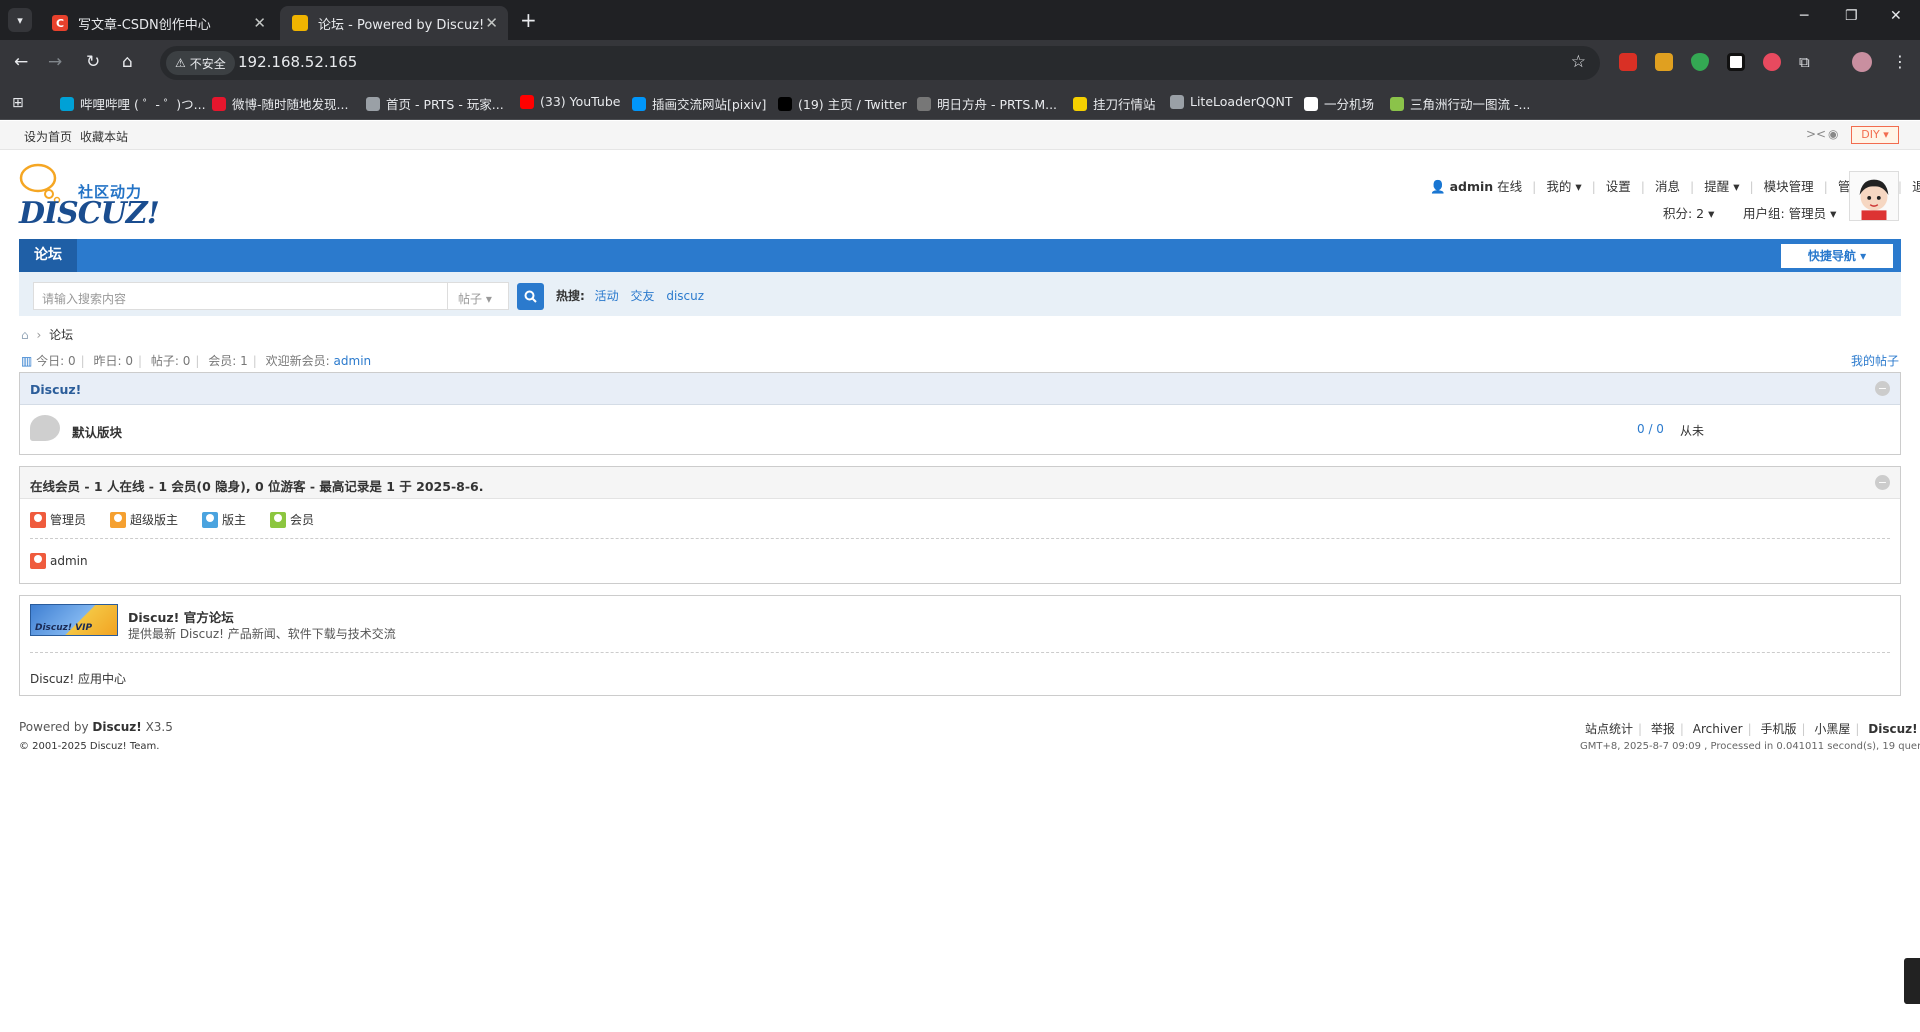  Describe the element at coordinates (61, 335) in the screenshot. I see `breadcrumb-current: 论坛` at that location.